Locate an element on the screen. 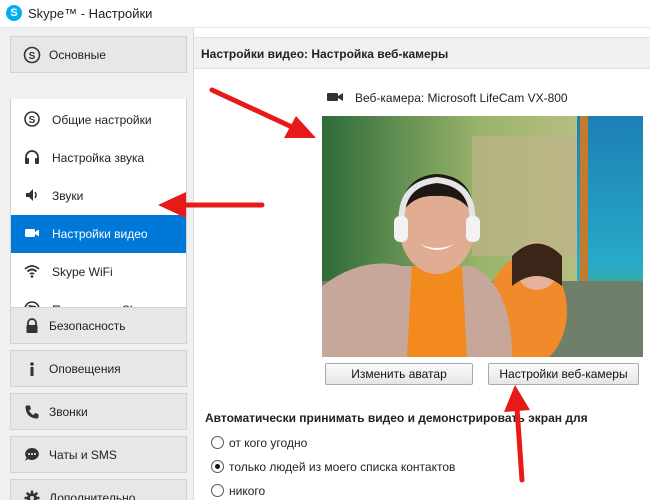  sidebar-section-advanced: Дополнительно is located at coordinates (98, 489).